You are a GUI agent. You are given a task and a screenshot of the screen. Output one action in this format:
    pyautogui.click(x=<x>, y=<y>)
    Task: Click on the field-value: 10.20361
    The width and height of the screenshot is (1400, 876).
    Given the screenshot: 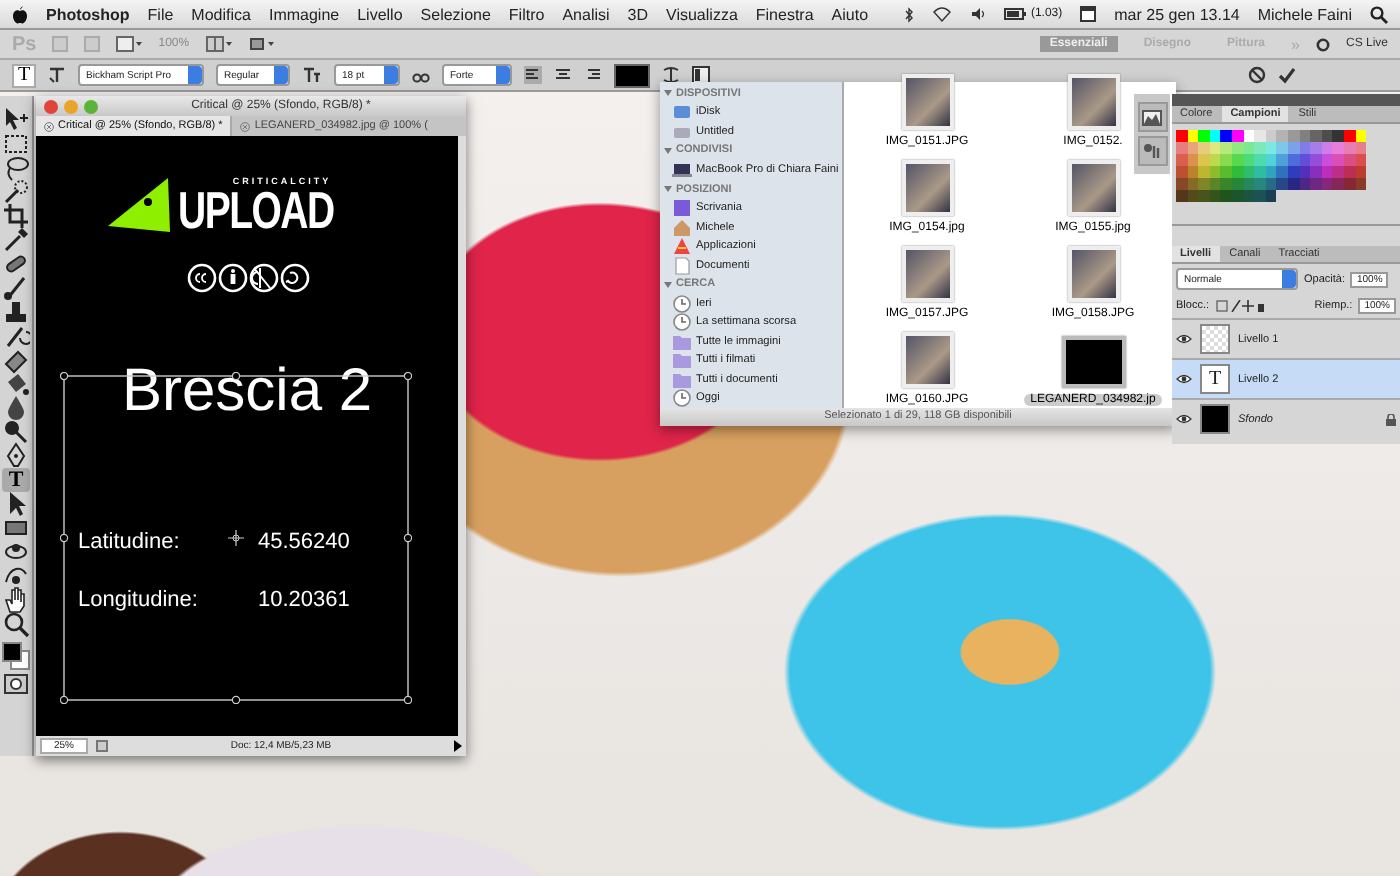 What is the action you would take?
    pyautogui.click(x=305, y=600)
    